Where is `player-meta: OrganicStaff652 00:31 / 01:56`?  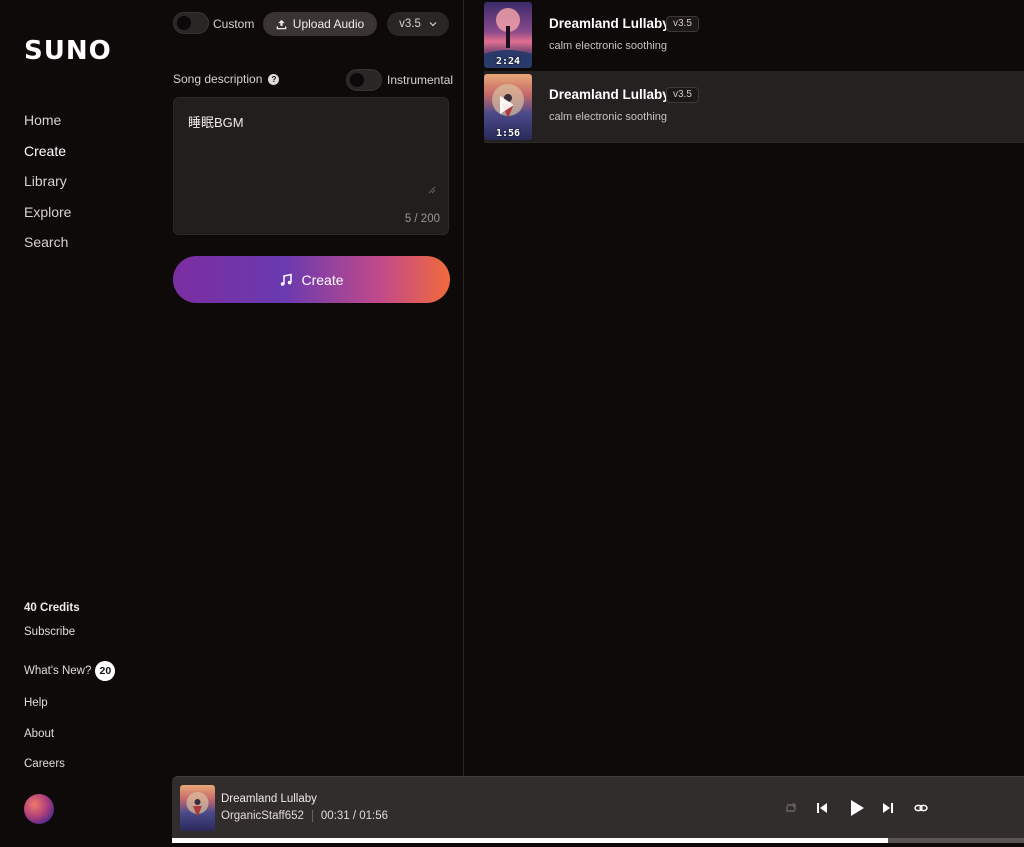 player-meta: OrganicStaff652 00:31 / 01:56 is located at coordinates (304, 816).